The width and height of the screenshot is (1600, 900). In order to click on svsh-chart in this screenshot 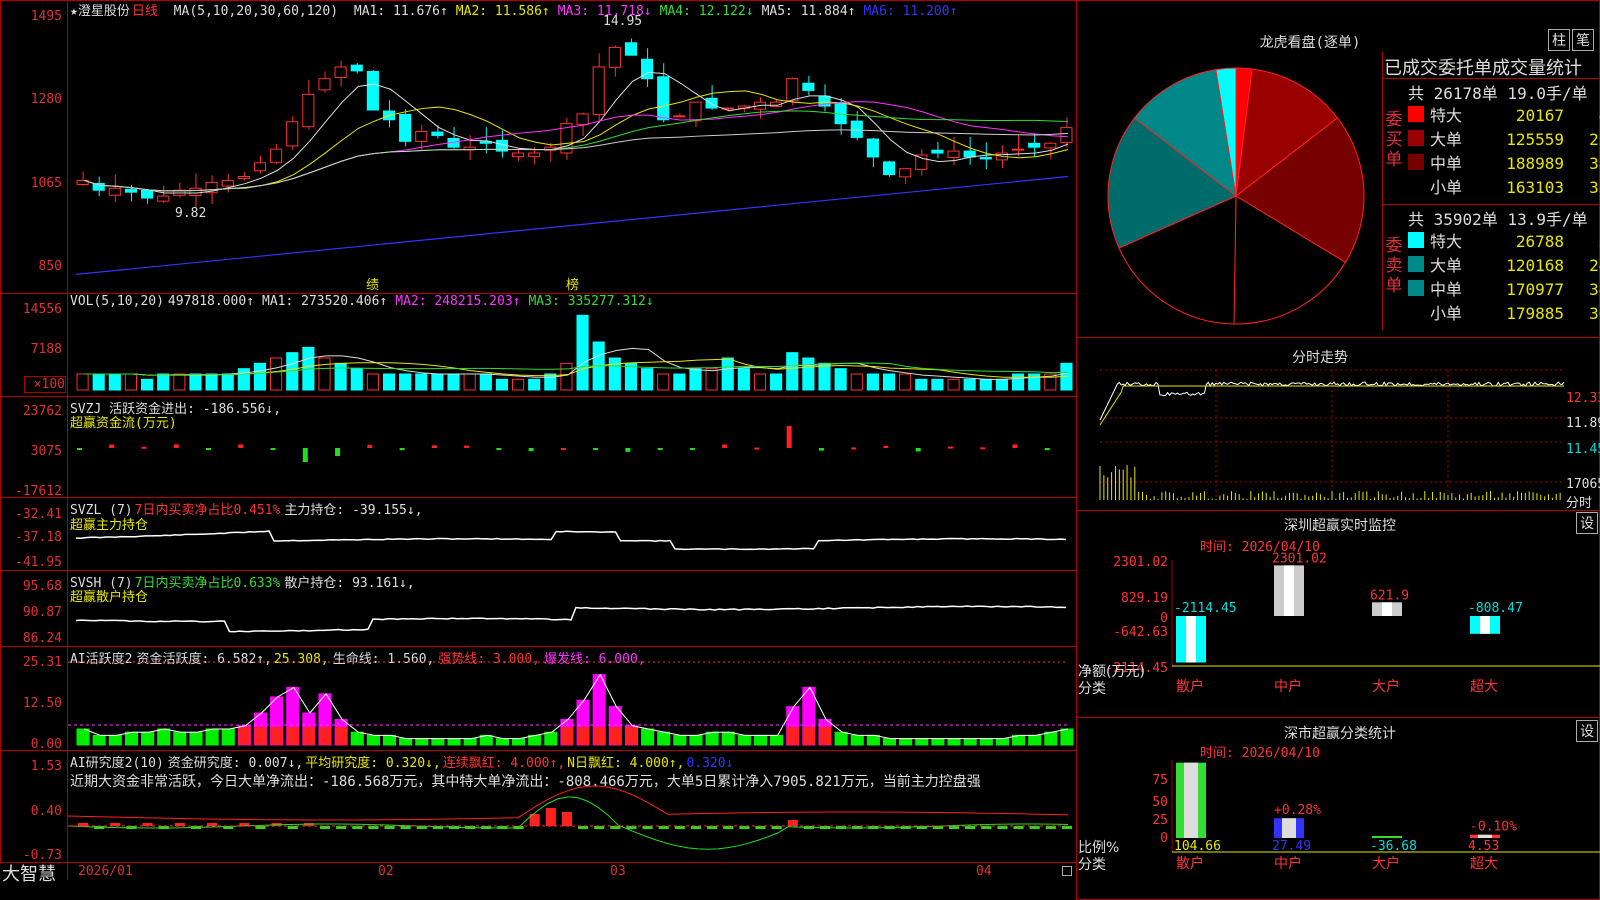, I will do `click(572, 618)`.